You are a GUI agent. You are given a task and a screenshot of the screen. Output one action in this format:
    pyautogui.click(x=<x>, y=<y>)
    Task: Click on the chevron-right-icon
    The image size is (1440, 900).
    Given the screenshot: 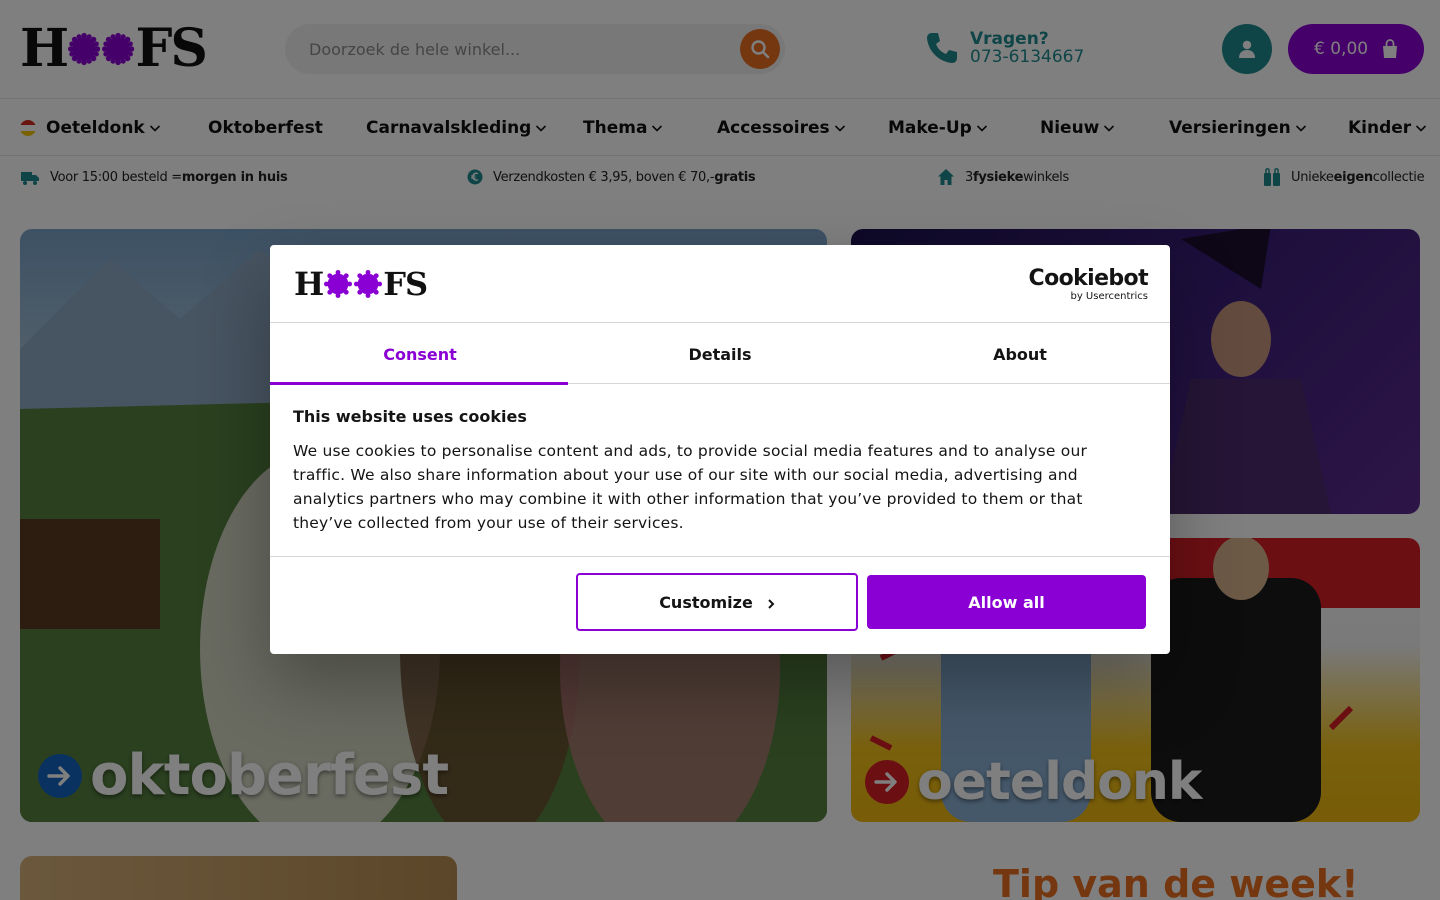 What is the action you would take?
    pyautogui.click(x=771, y=603)
    